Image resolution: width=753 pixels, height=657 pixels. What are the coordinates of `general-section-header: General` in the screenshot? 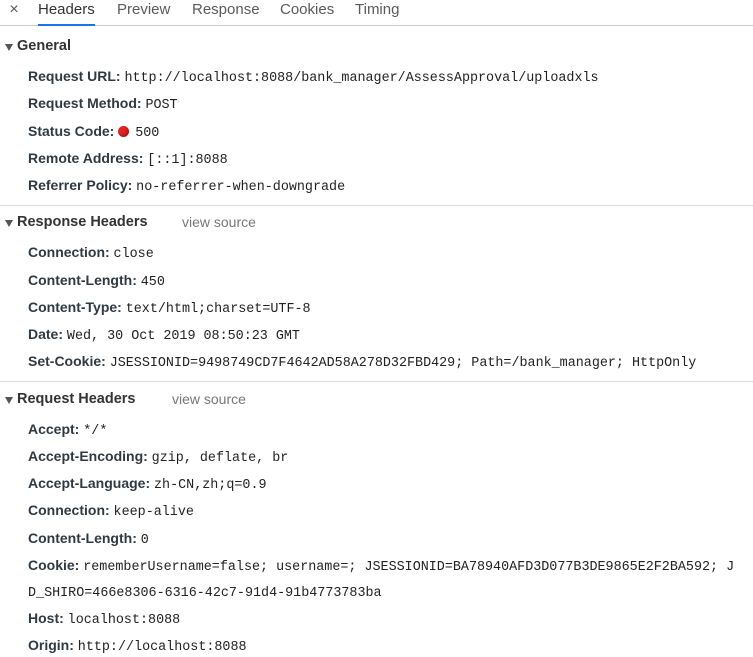 It's located at (376, 47).